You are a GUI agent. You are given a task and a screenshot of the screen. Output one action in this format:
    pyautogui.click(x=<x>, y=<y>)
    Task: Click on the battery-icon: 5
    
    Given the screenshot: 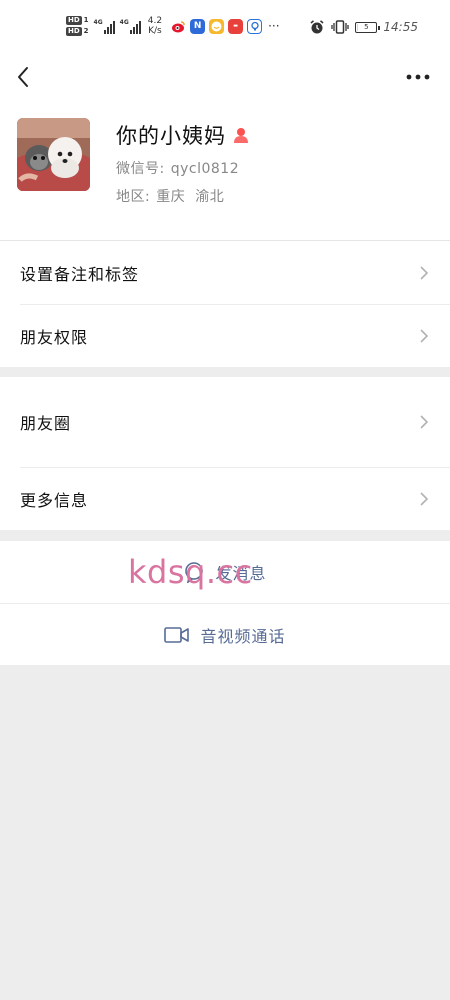 What is the action you would take?
    pyautogui.click(x=368, y=27)
    